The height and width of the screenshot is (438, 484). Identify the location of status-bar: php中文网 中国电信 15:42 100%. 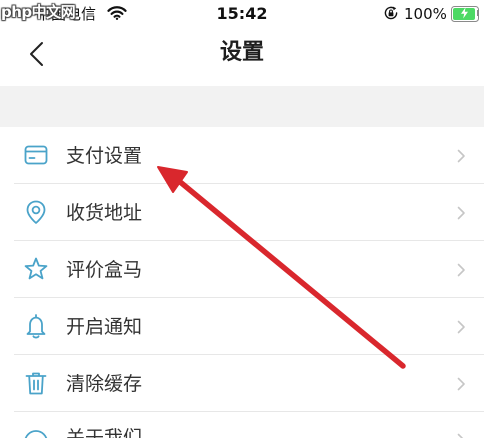
(242, 14).